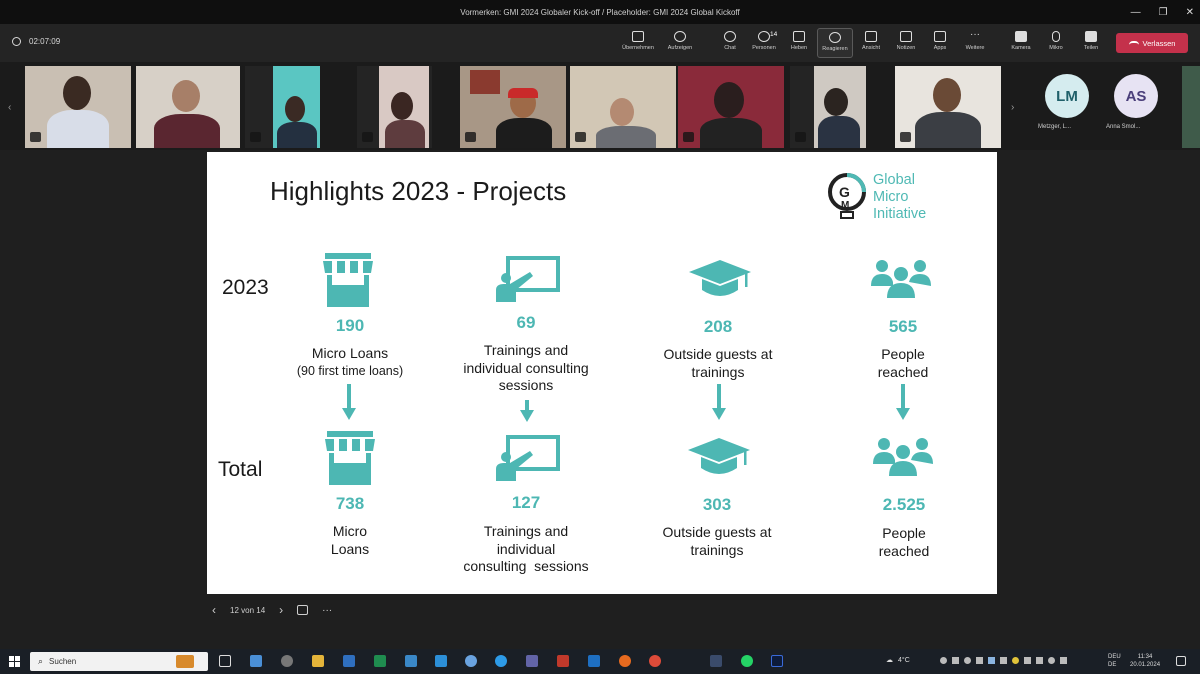 The width and height of the screenshot is (1200, 674). What do you see at coordinates (680, 43) in the screenshot?
I see `raise-button: Aufzeigen` at bounding box center [680, 43].